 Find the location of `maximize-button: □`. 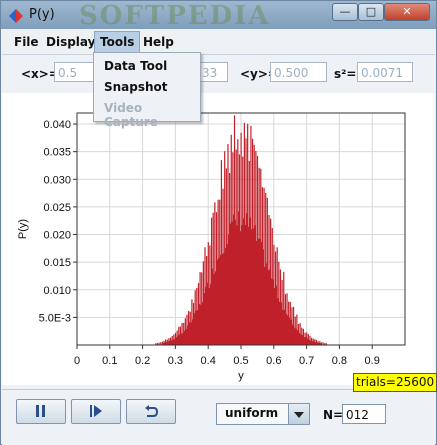

maximize-button: □ is located at coordinates (371, 12).